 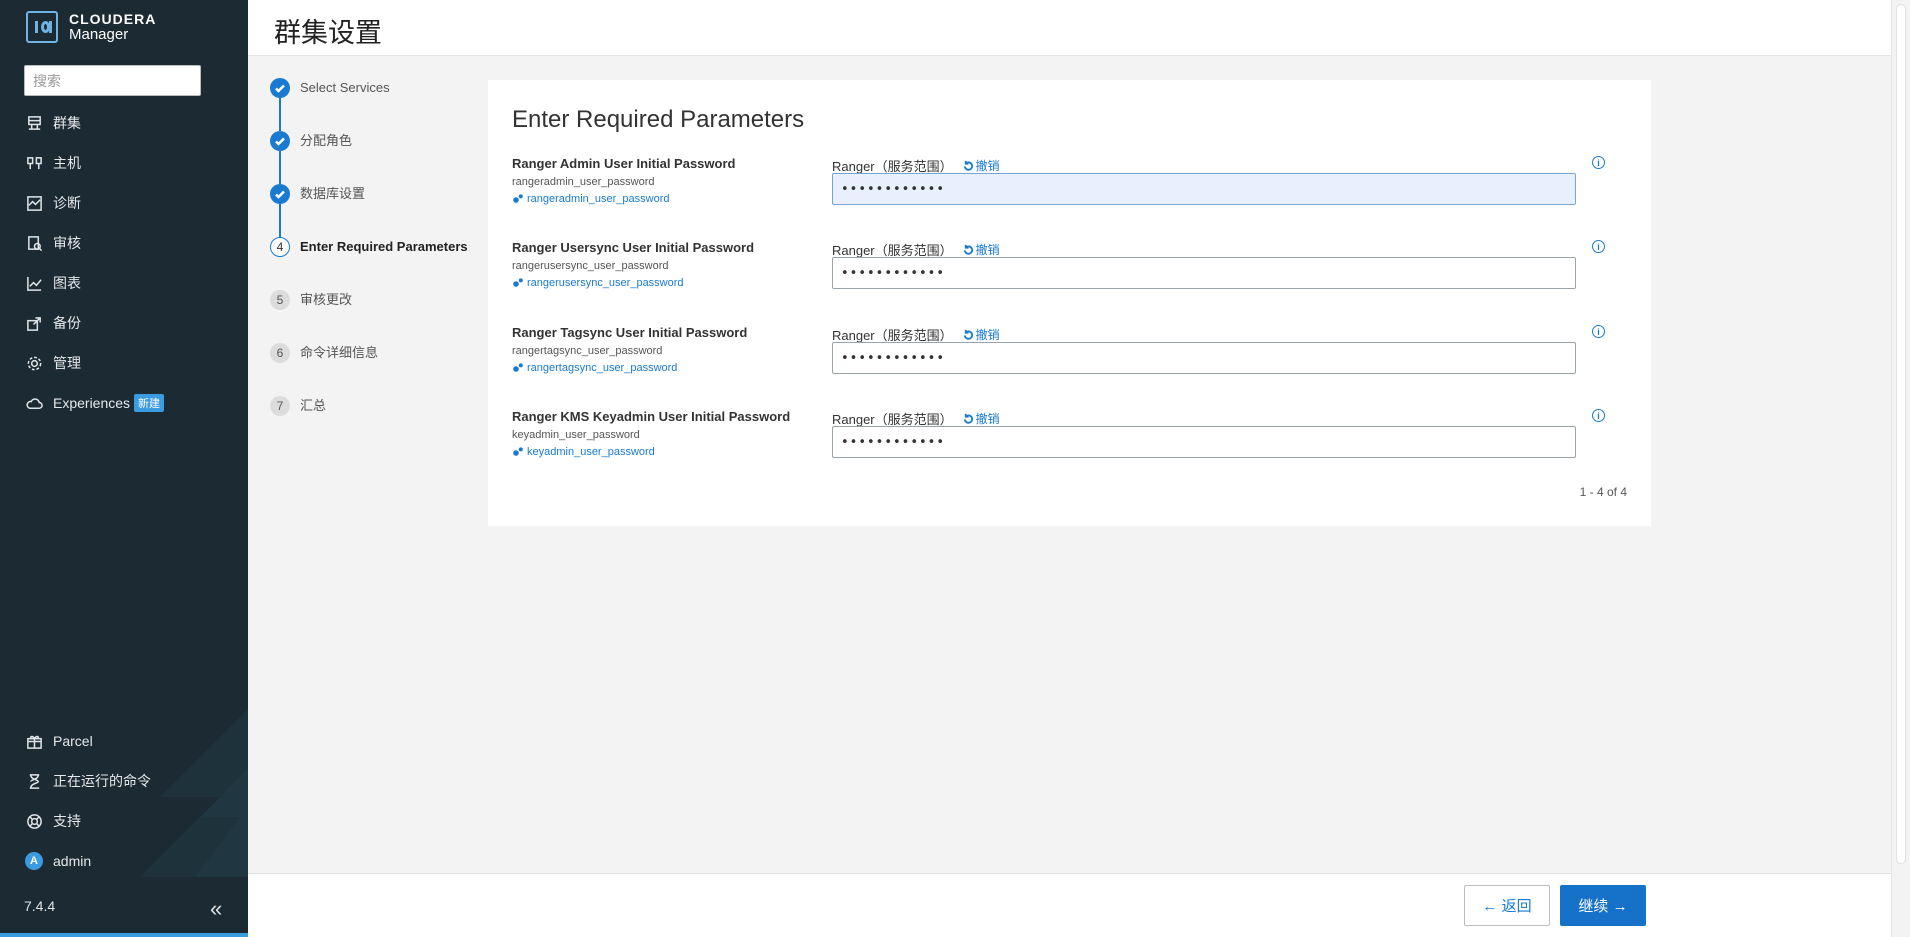 What do you see at coordinates (34, 861) in the screenshot?
I see `avatar: A` at bounding box center [34, 861].